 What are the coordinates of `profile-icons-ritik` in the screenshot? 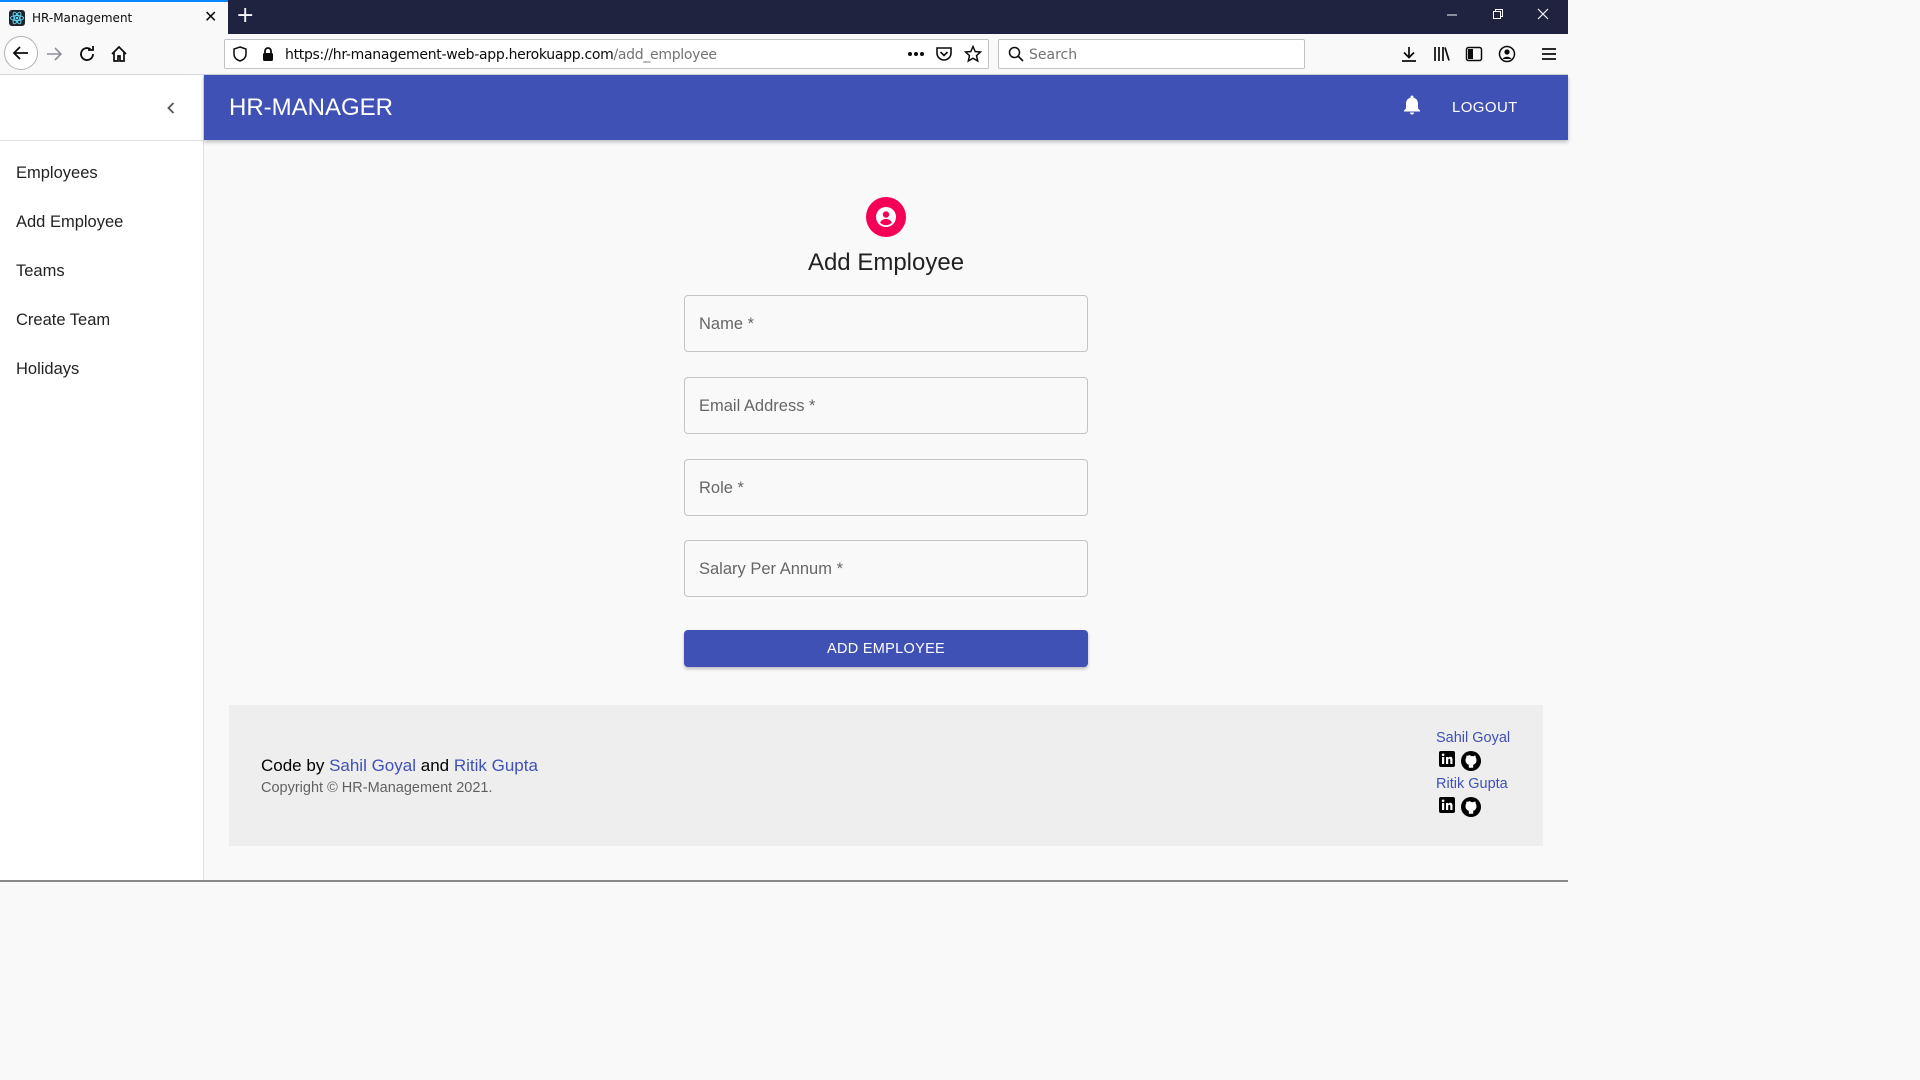 It's located at (1481, 809).